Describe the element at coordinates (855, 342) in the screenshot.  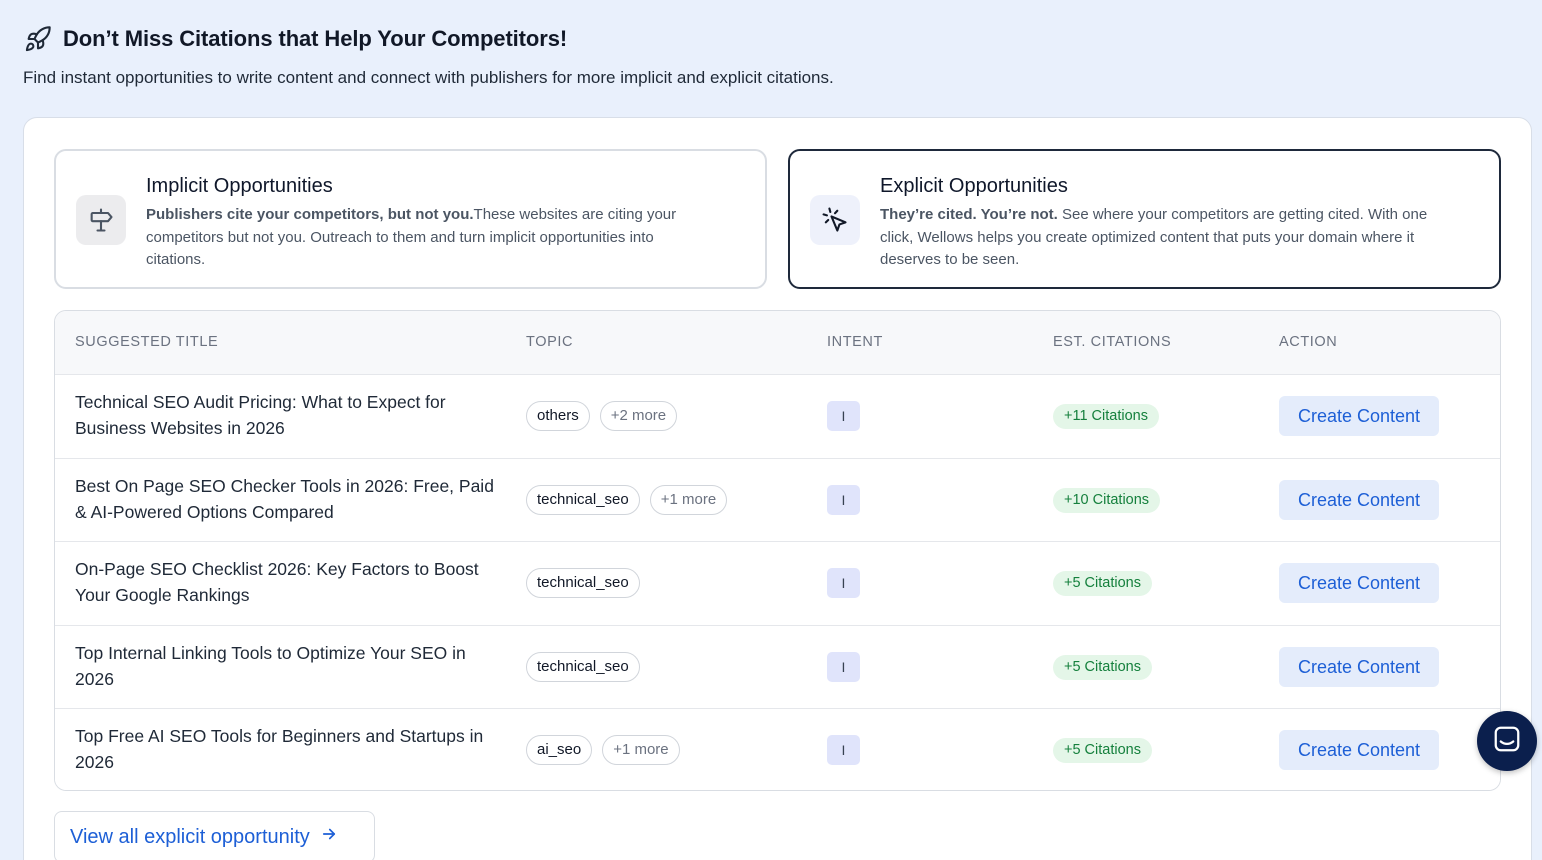
I see `header-intent: INTENT` at that location.